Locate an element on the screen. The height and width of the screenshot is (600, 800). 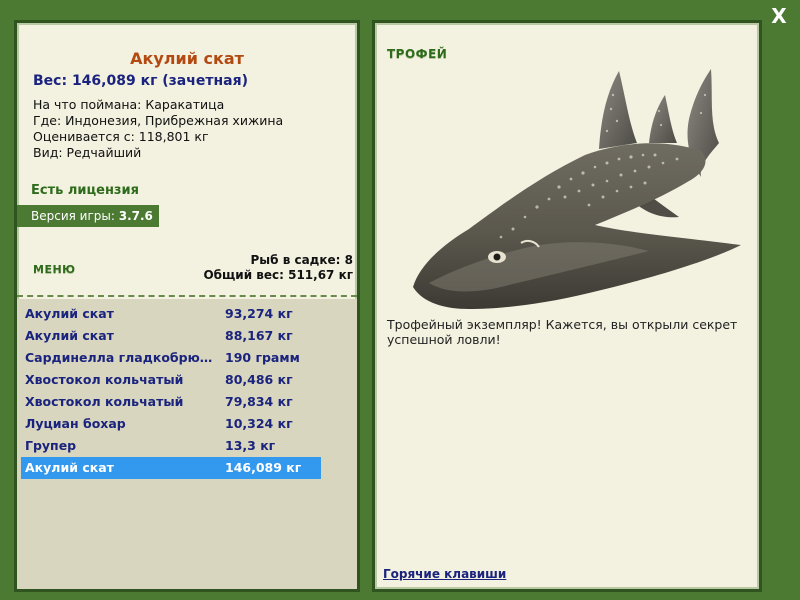
fish-list-weight: 93,274 кг is located at coordinates (259, 313).